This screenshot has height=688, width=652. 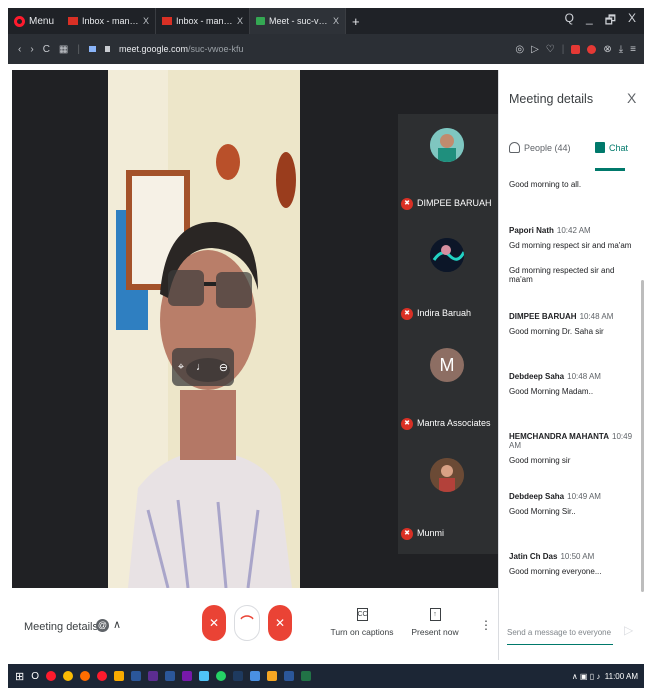 What do you see at coordinates (356, 21) in the screenshot?
I see `new-tab-button: +` at bounding box center [356, 21].